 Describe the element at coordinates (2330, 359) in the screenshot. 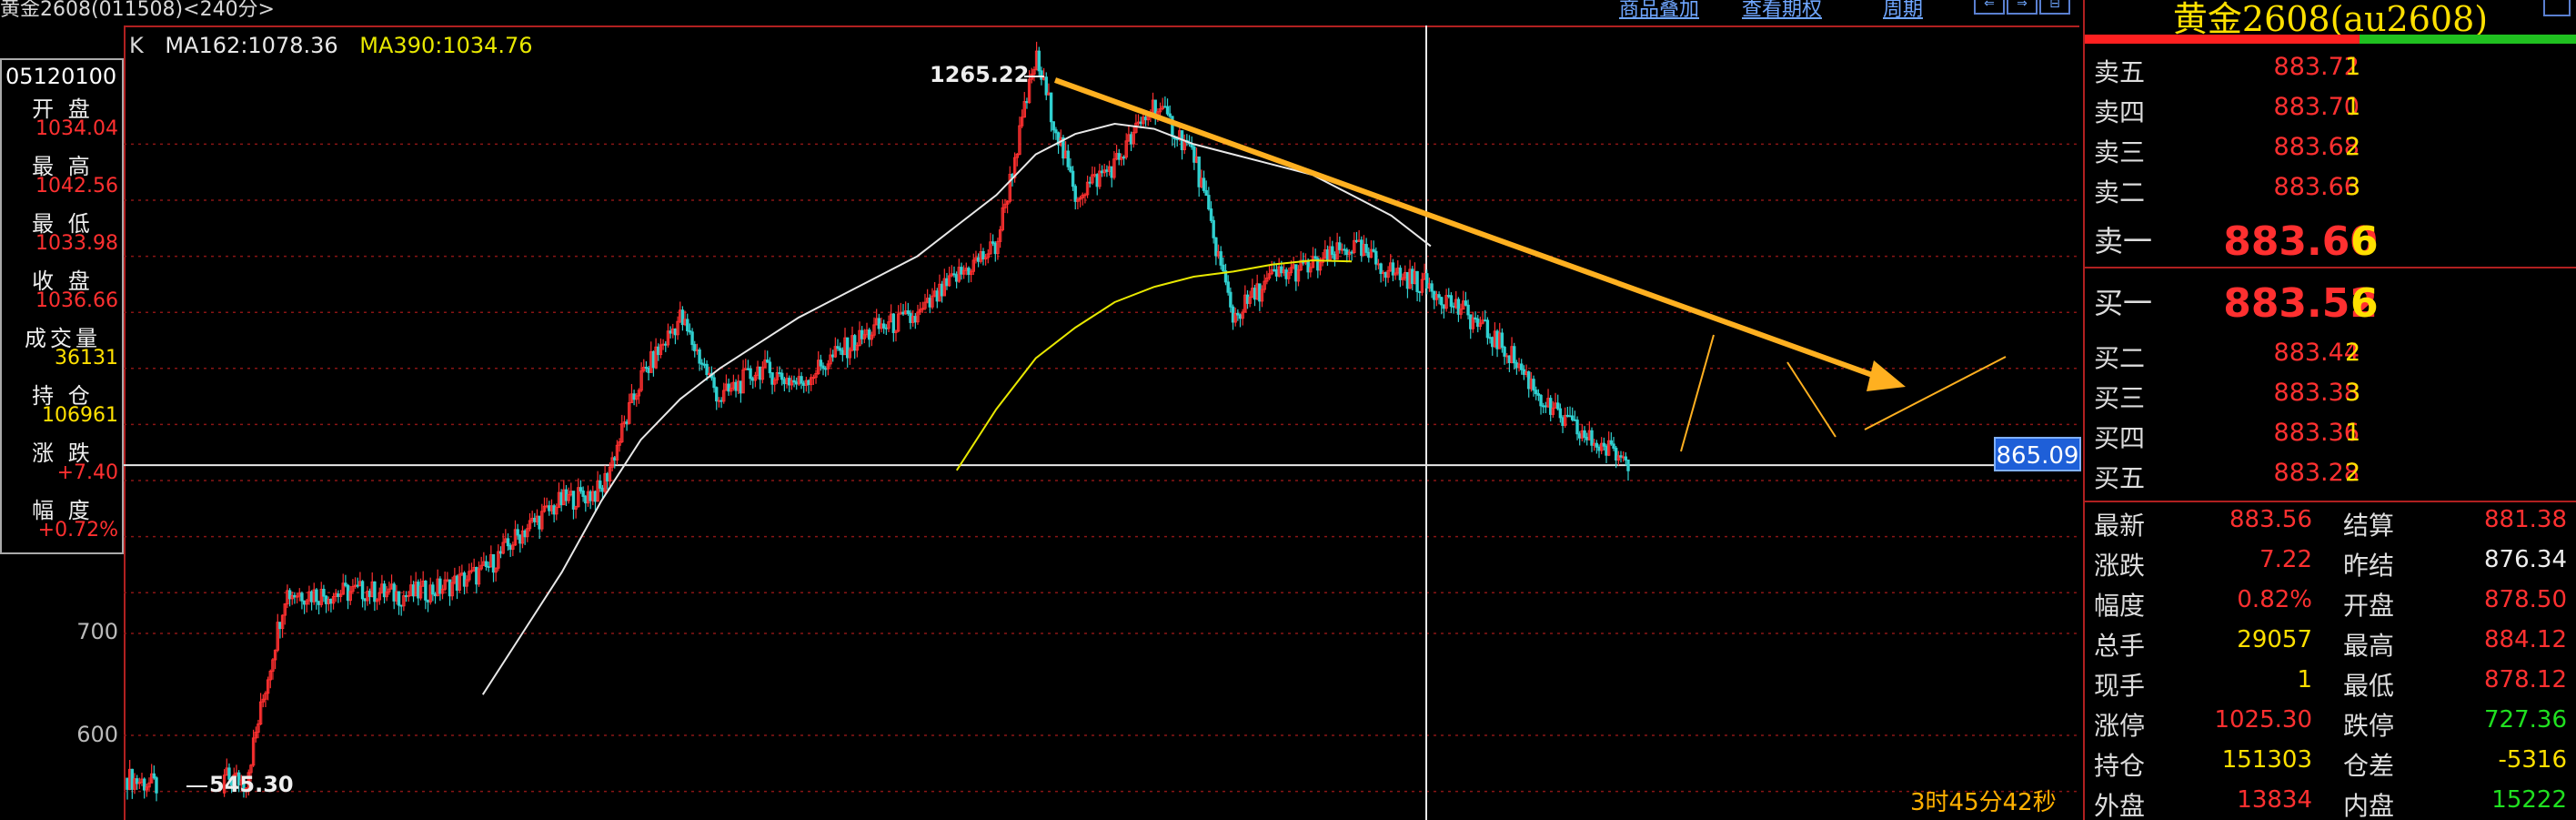

I see `bid-row: 买二 883.44 2` at that location.